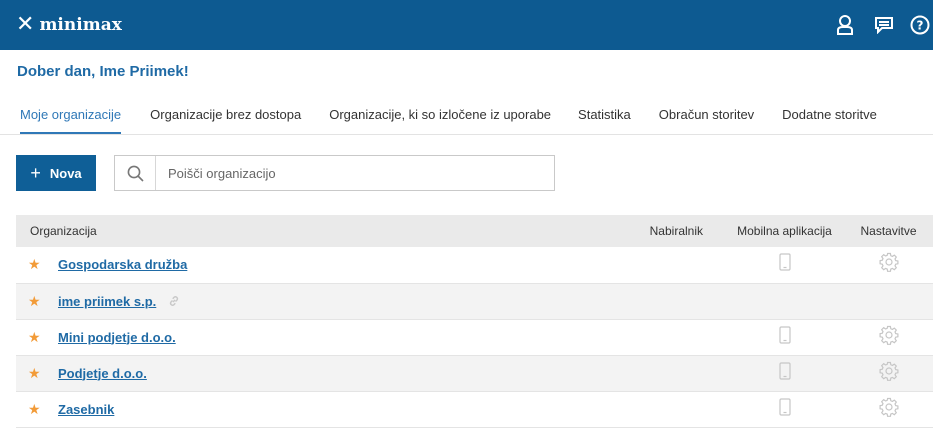 The image size is (933, 428). Describe the element at coordinates (275, 409) in the screenshot. I see `organization-cell: ★ Zasebnik` at that location.